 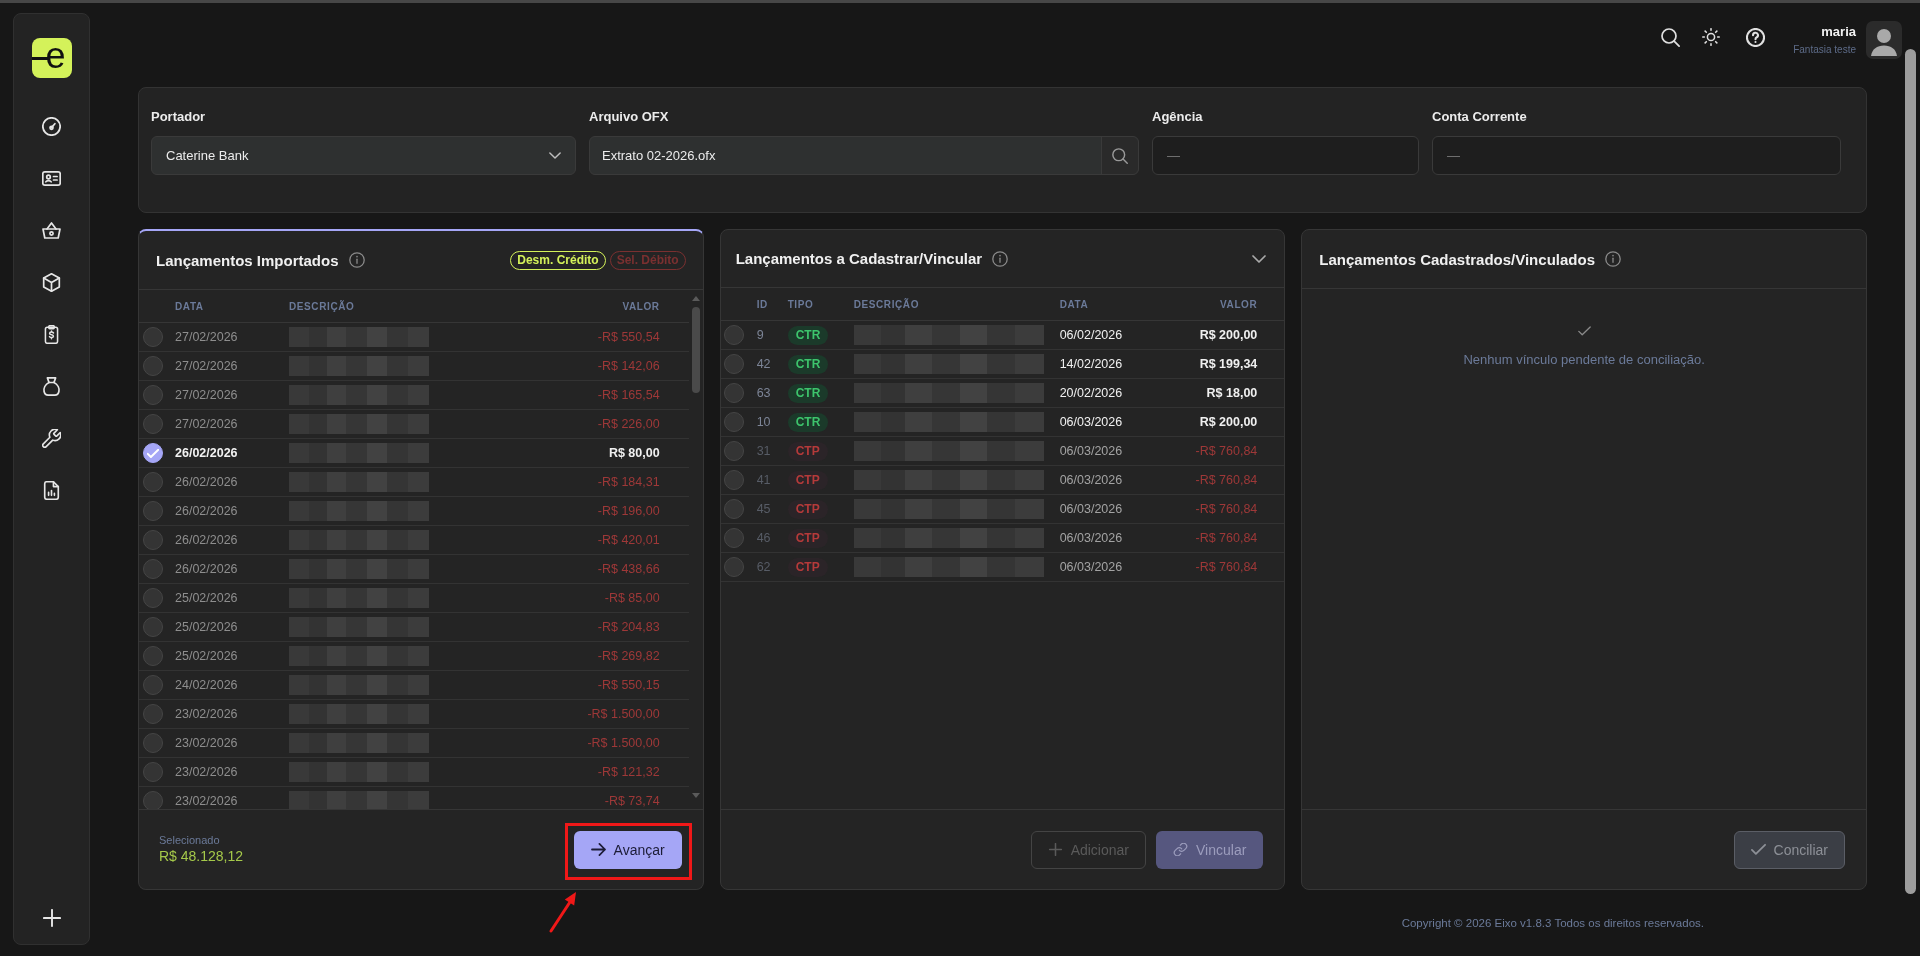 What do you see at coordinates (628, 511) in the screenshot?
I see `amount-cell: -R$ 196,00` at bounding box center [628, 511].